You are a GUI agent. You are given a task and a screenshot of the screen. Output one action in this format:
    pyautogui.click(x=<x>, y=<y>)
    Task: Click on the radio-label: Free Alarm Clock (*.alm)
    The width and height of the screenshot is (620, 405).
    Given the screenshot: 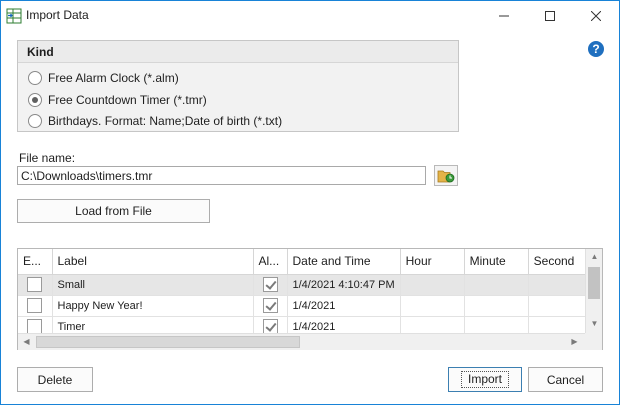 What is the action you would take?
    pyautogui.click(x=113, y=78)
    